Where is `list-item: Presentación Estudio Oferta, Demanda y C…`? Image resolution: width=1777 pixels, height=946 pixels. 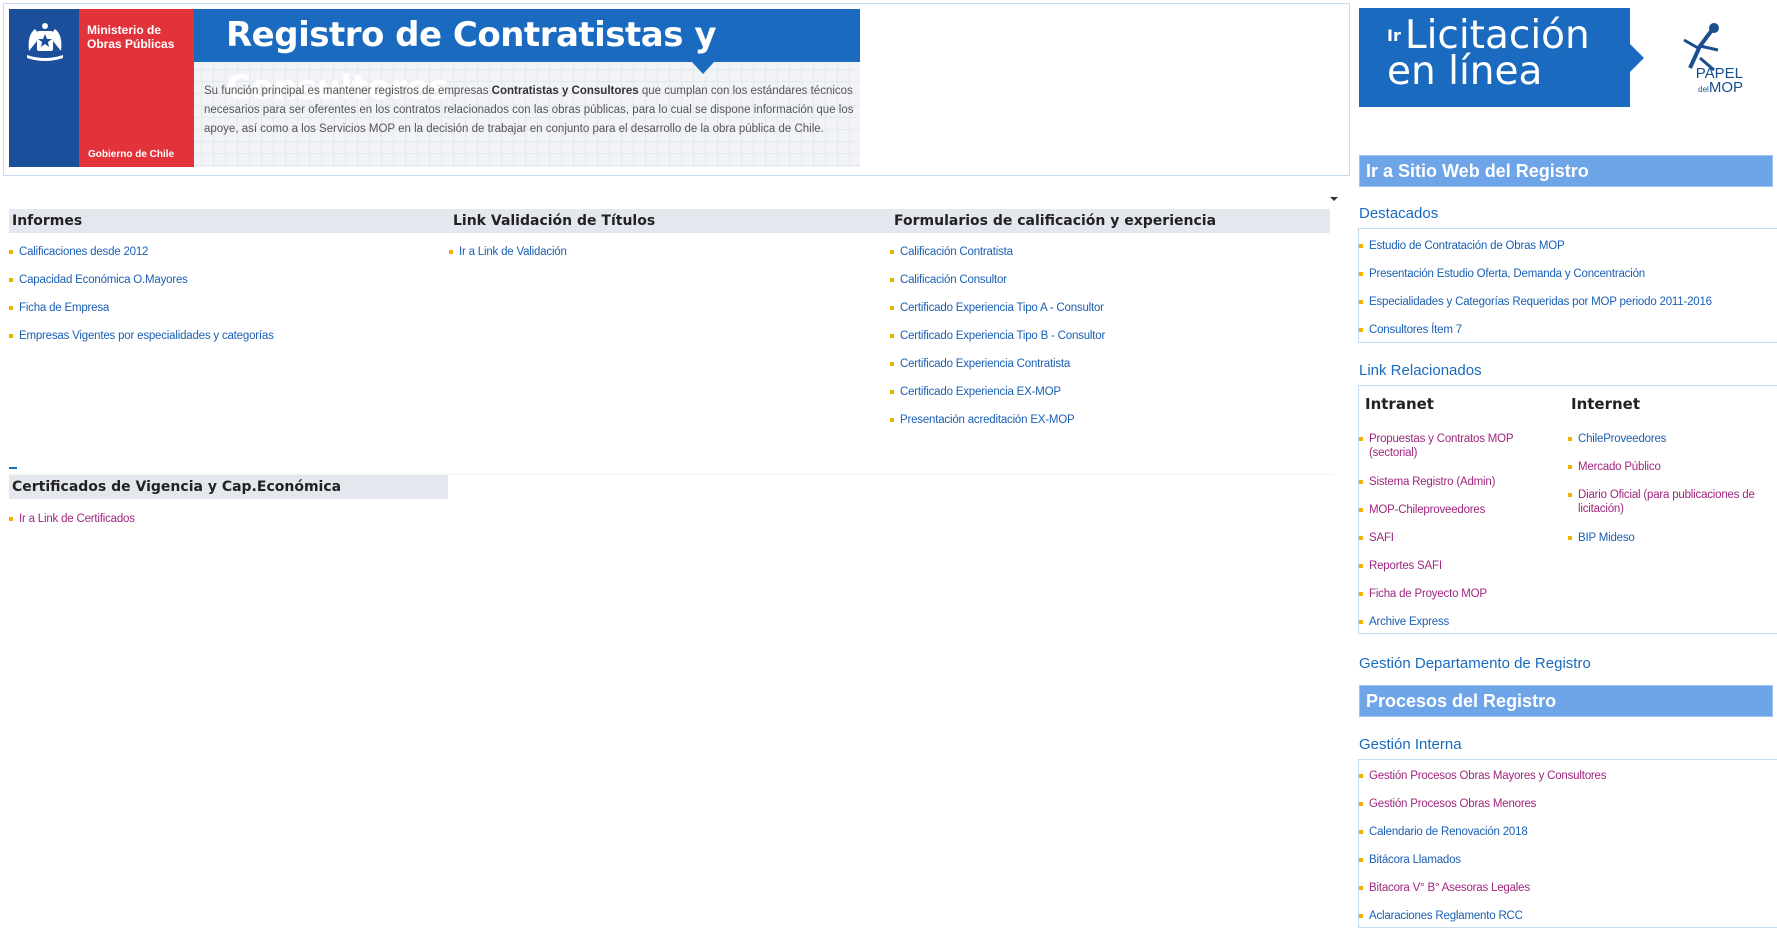
list-item: Presentación Estudio Oferta, Demanda y C… is located at coordinates (1535, 281).